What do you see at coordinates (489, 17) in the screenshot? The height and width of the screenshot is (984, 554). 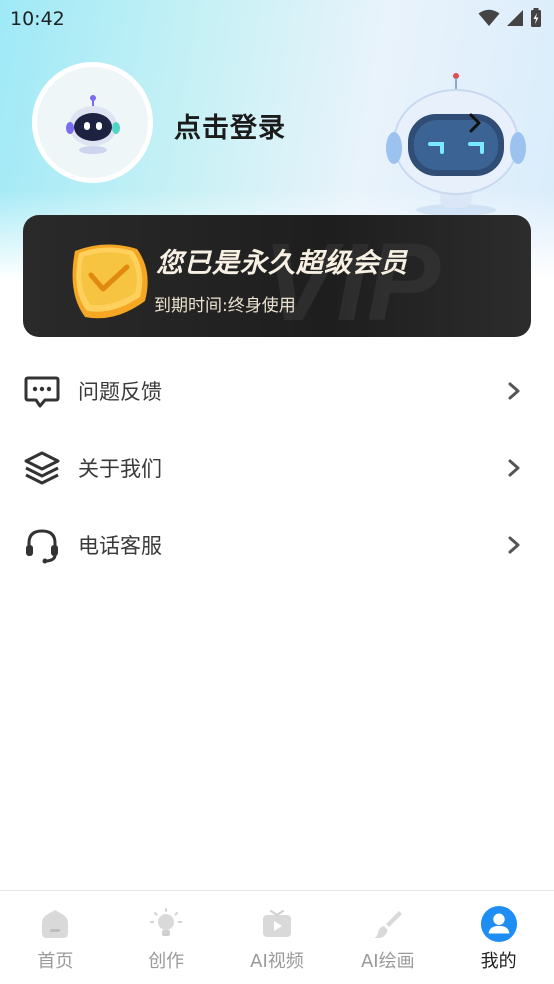 I see `wifi-icon` at bounding box center [489, 17].